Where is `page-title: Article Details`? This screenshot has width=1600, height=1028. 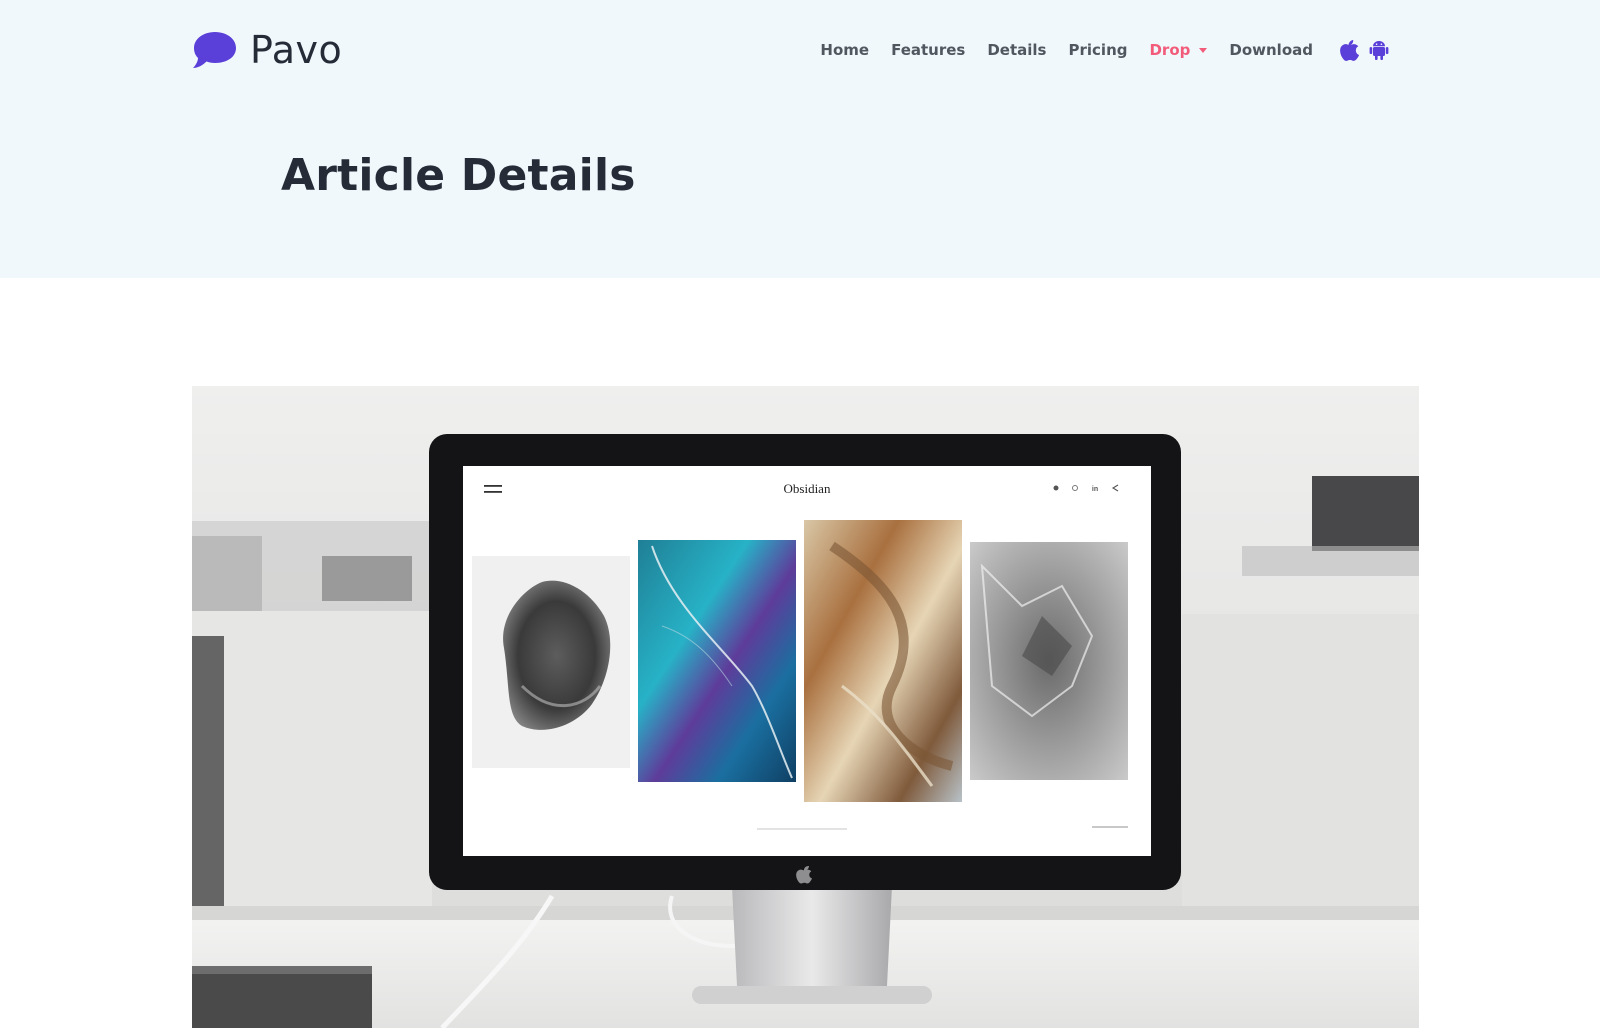 page-title: Article Details is located at coordinates (458, 175).